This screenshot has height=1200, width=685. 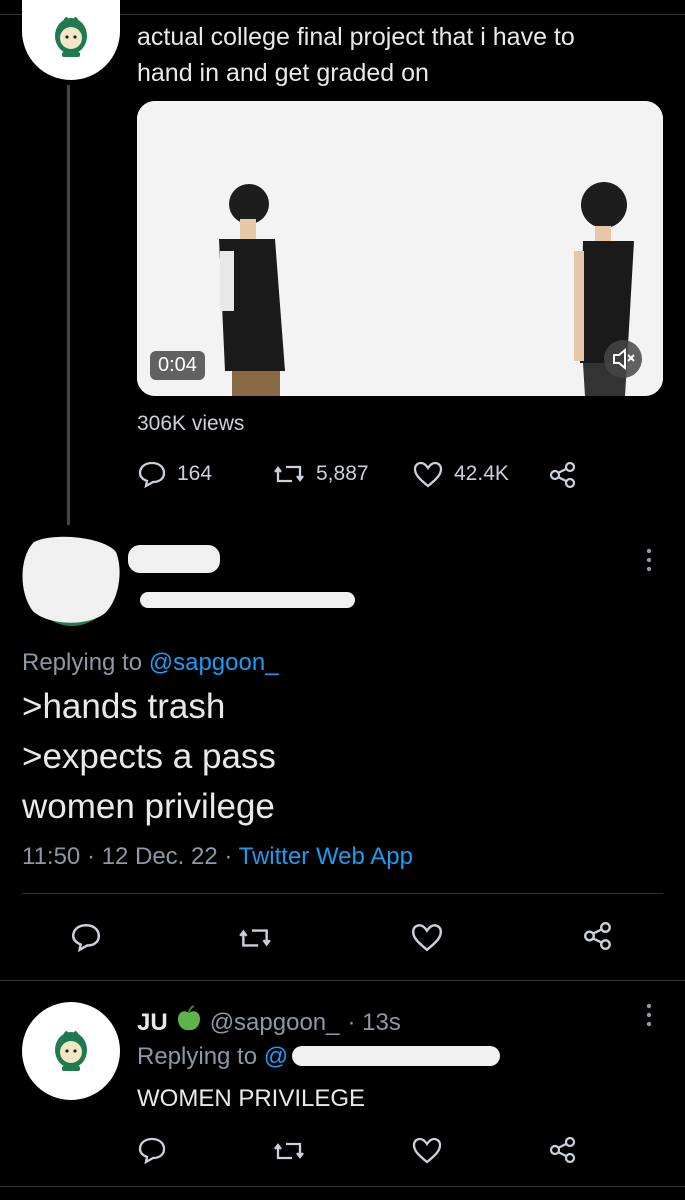 What do you see at coordinates (195, 473) in the screenshot?
I see `reply-count: 164` at bounding box center [195, 473].